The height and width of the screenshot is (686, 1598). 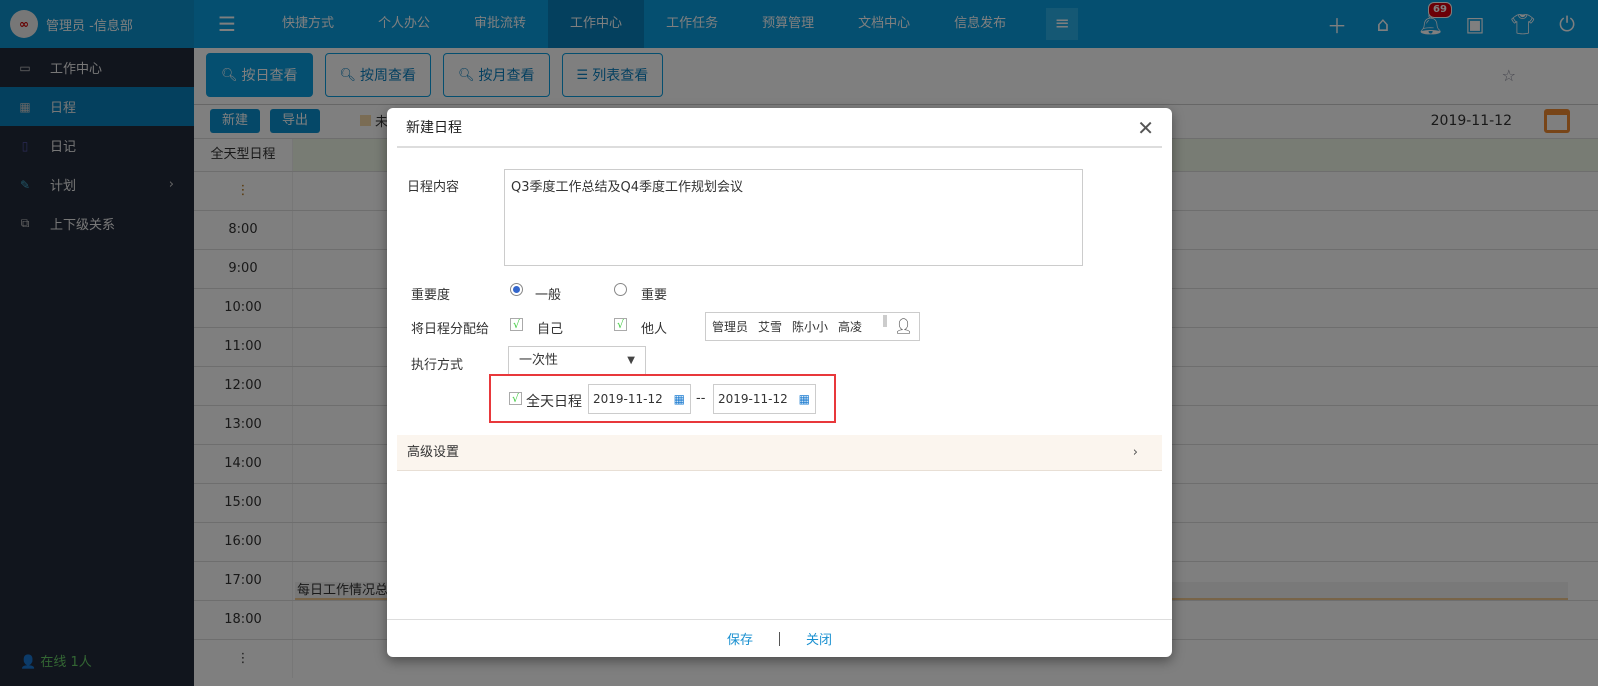 I want to click on exec-label: 执行方式, so click(x=437, y=365).